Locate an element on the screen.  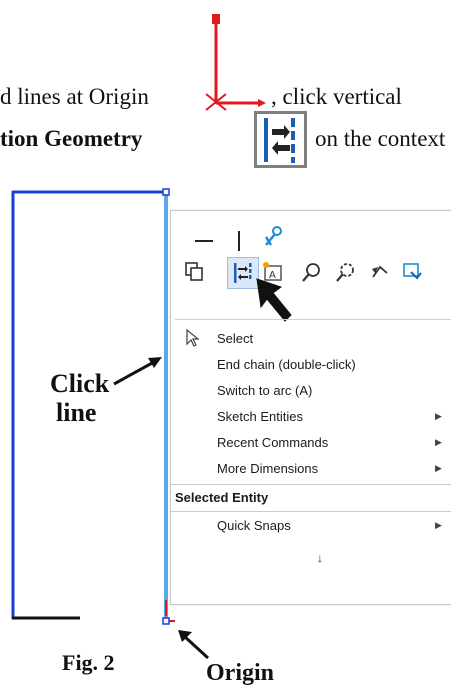
doc-text-line-1: d lines at Origin is located at coordinates (74, 97).